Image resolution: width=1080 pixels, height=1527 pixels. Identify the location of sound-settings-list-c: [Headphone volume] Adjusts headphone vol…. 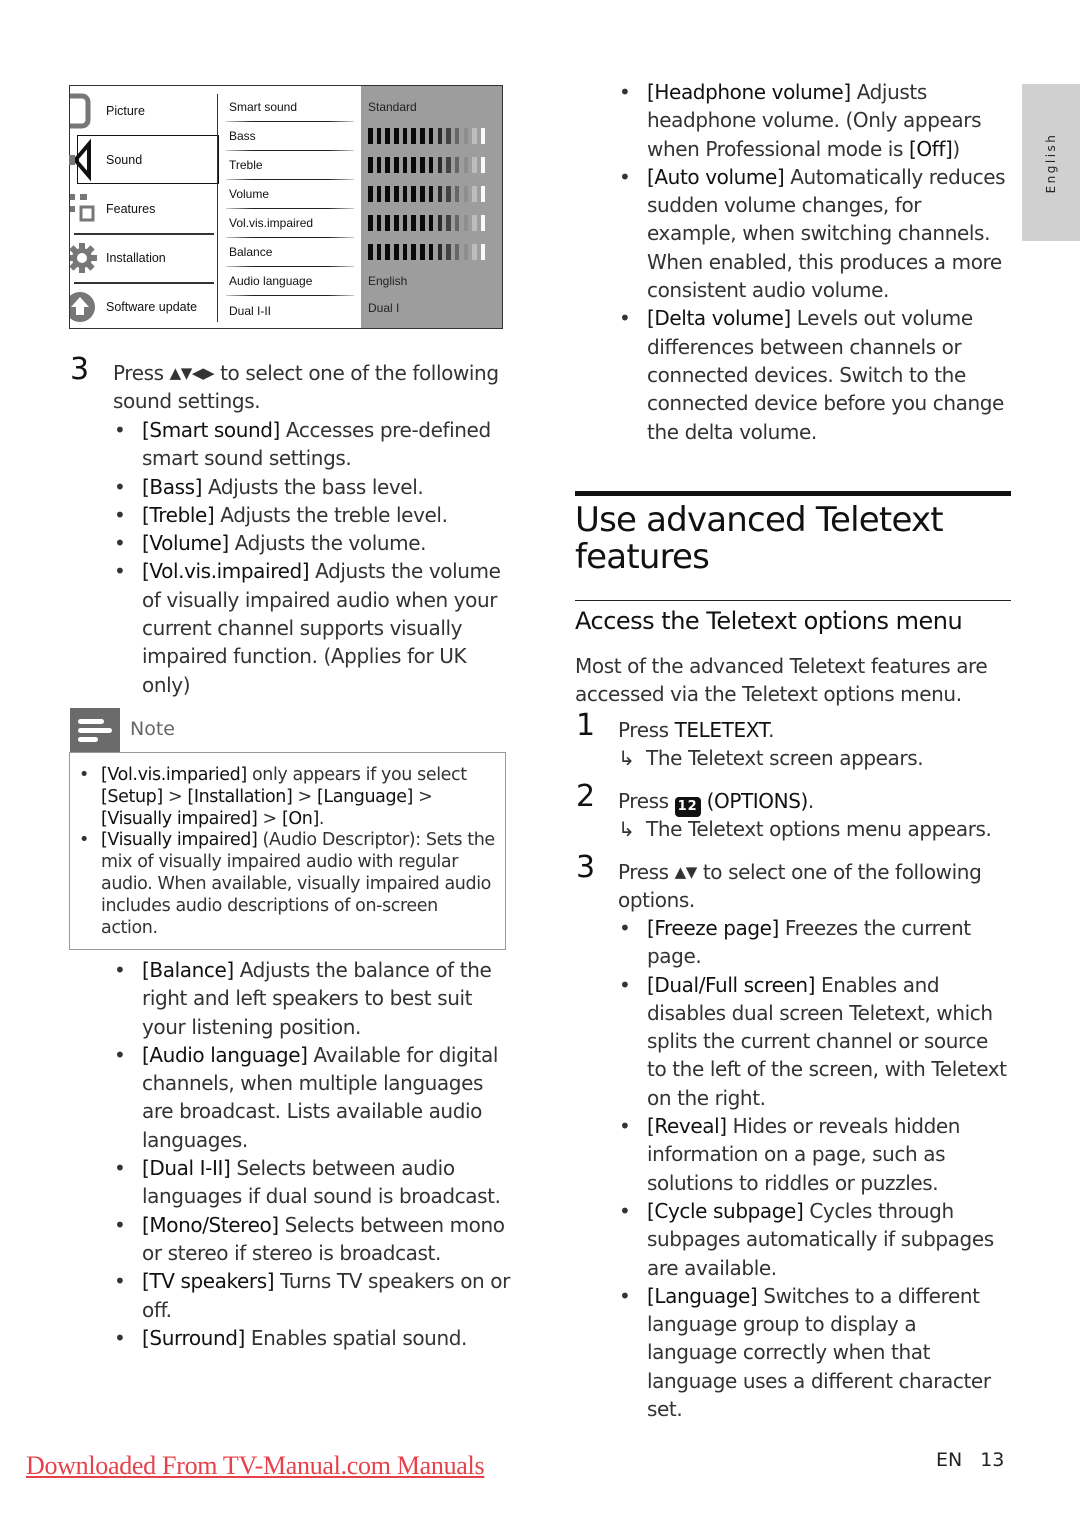
(813, 262).